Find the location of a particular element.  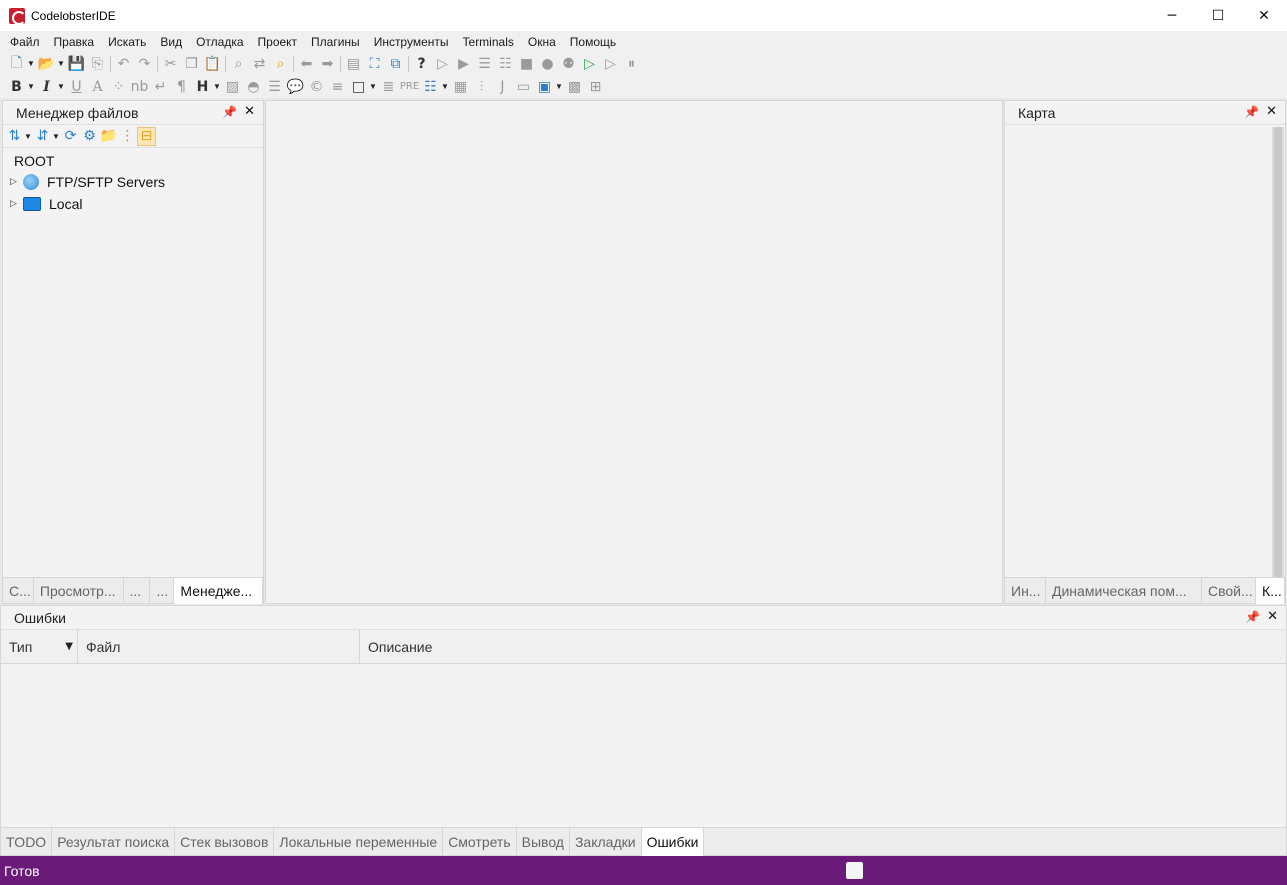

sort-az-dropdown-icon: ▼ is located at coordinates (28, 136).